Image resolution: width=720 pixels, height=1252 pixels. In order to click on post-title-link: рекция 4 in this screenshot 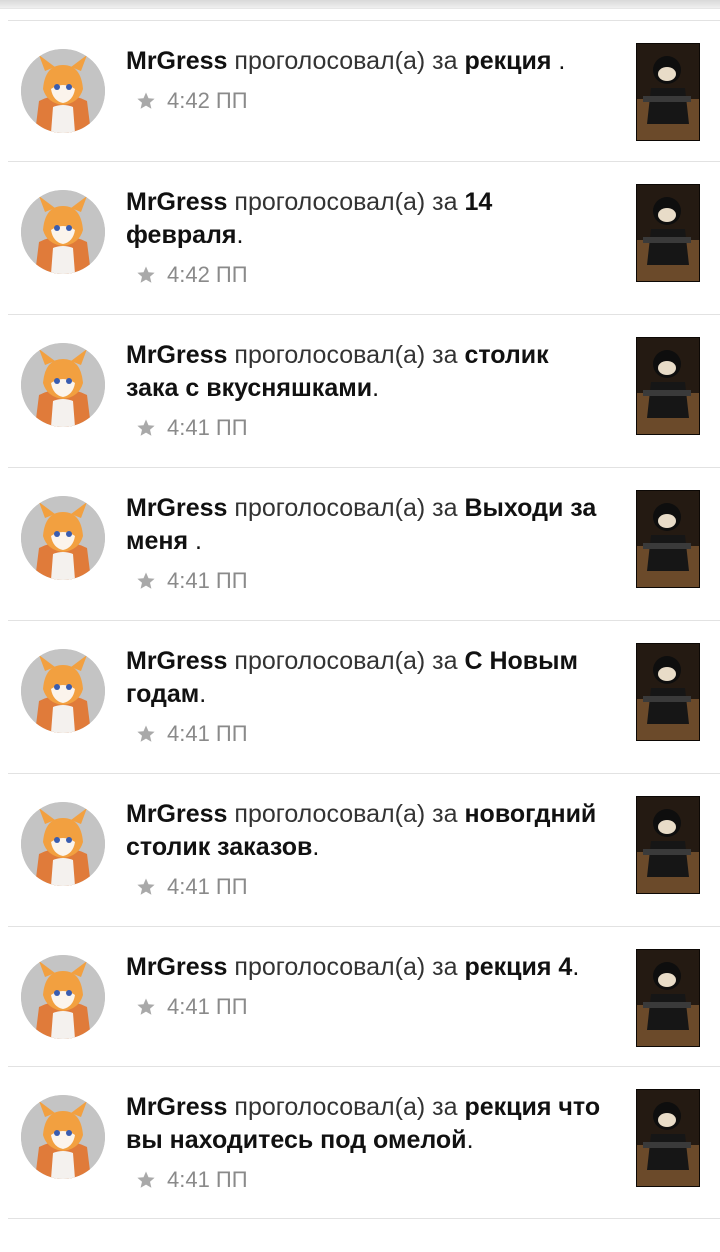, I will do `click(518, 967)`.